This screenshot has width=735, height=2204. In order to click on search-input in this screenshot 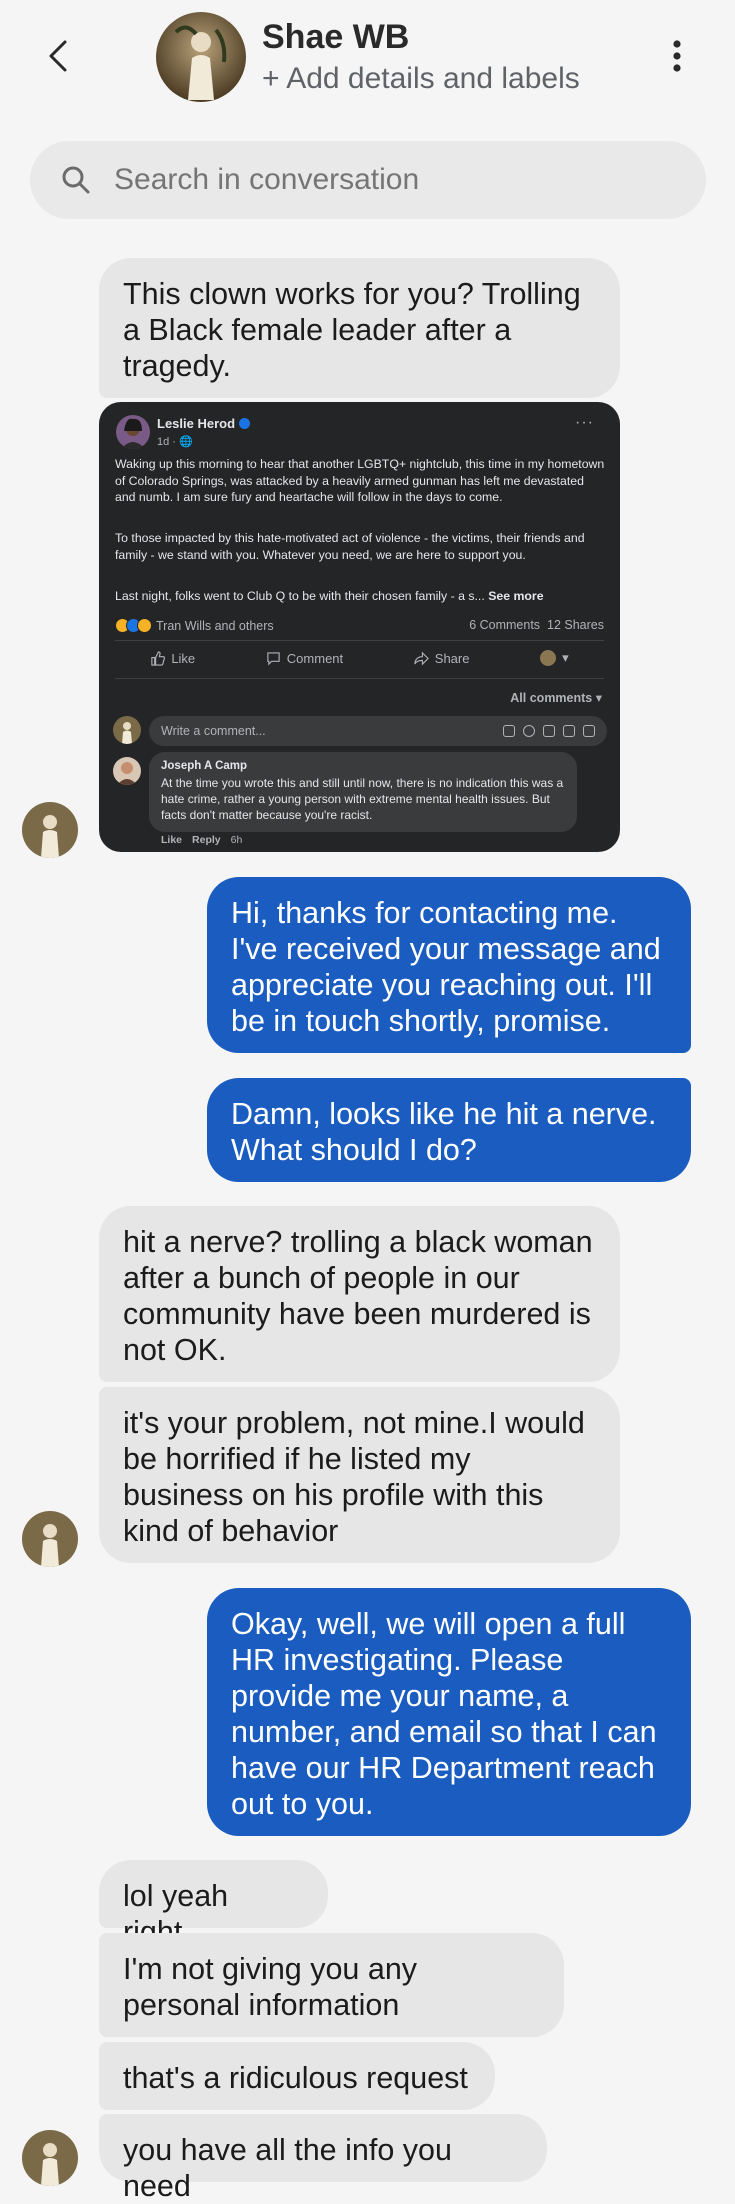, I will do `click(394, 180)`.